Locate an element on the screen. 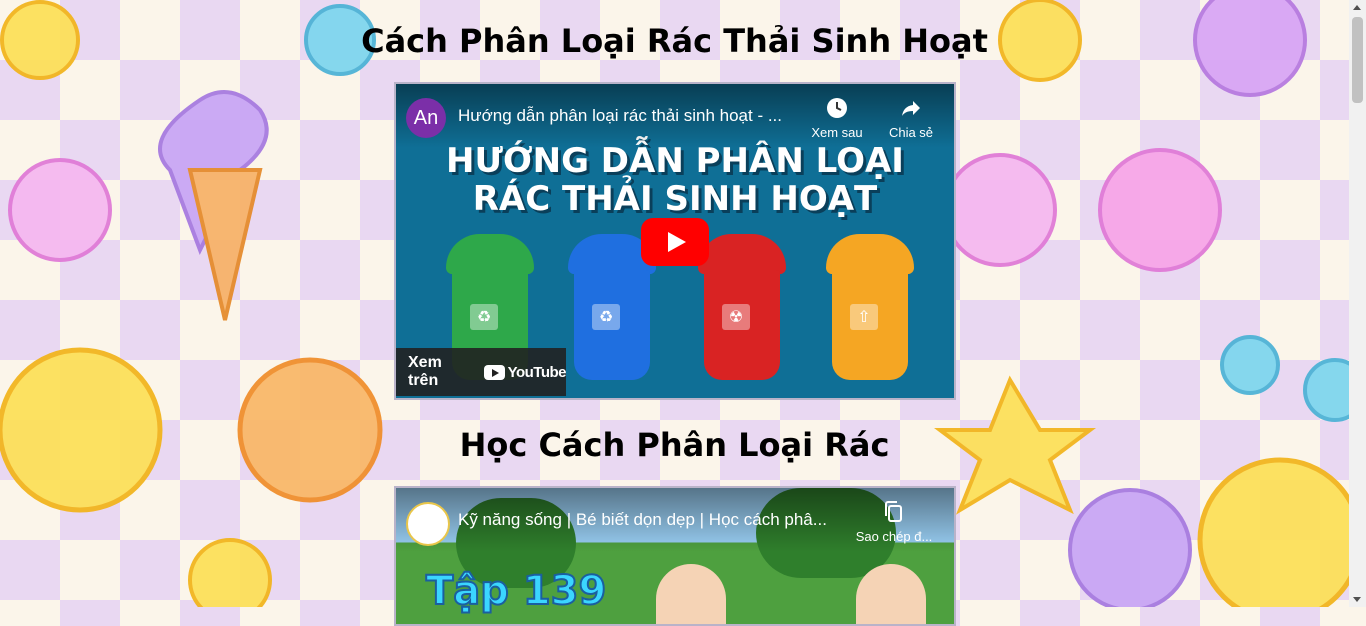 The width and height of the screenshot is (1366, 626). share-icon is located at coordinates (911, 109).